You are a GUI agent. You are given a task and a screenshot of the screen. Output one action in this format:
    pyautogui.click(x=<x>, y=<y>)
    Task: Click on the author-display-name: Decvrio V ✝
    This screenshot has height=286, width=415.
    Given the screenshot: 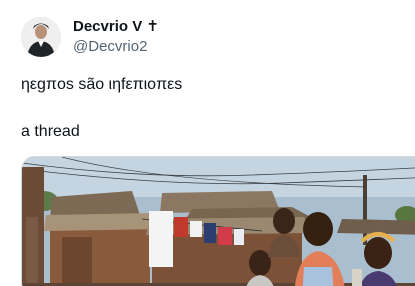 What is the action you would take?
    pyautogui.click(x=116, y=27)
    